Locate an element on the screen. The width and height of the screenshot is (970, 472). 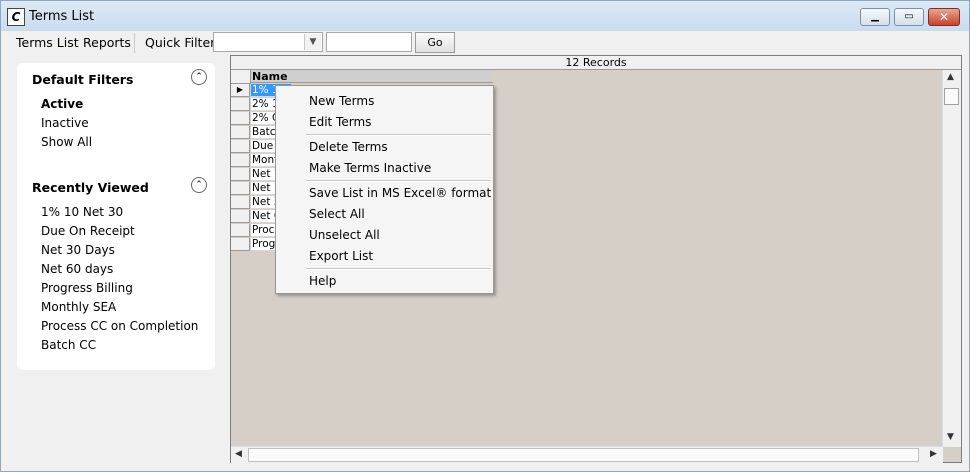
filter-active: Active is located at coordinates (62, 104).